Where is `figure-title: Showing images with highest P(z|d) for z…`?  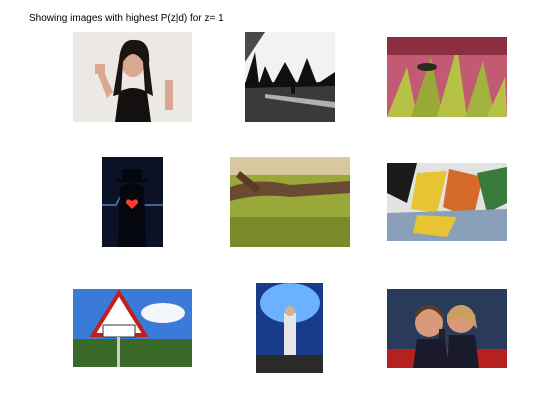 figure-title: Showing images with highest P(z|d) for z… is located at coordinates (126, 18).